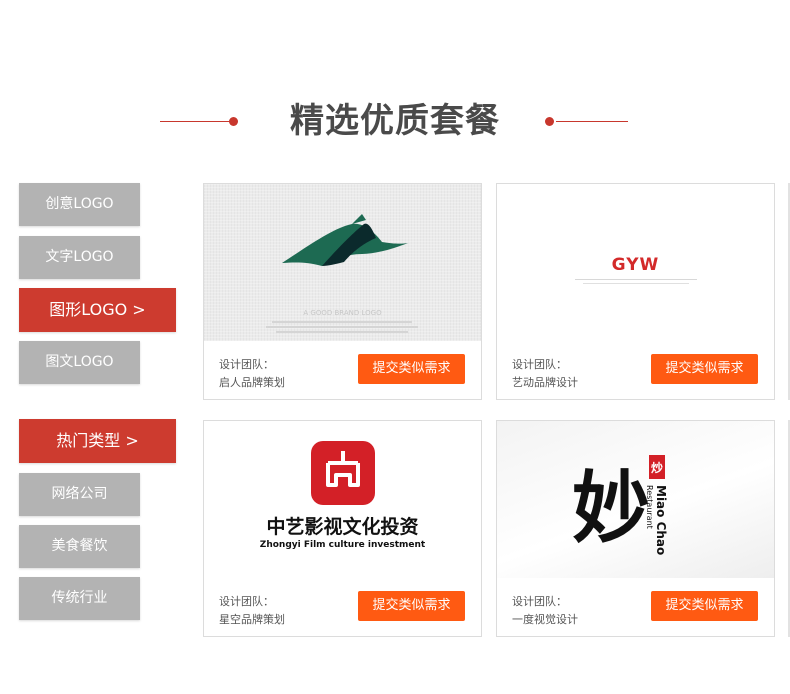 This screenshot has width=790, height=694. Describe the element at coordinates (79, 362) in the screenshot. I see `filter-image-text-logo: 图文LOGO` at that location.